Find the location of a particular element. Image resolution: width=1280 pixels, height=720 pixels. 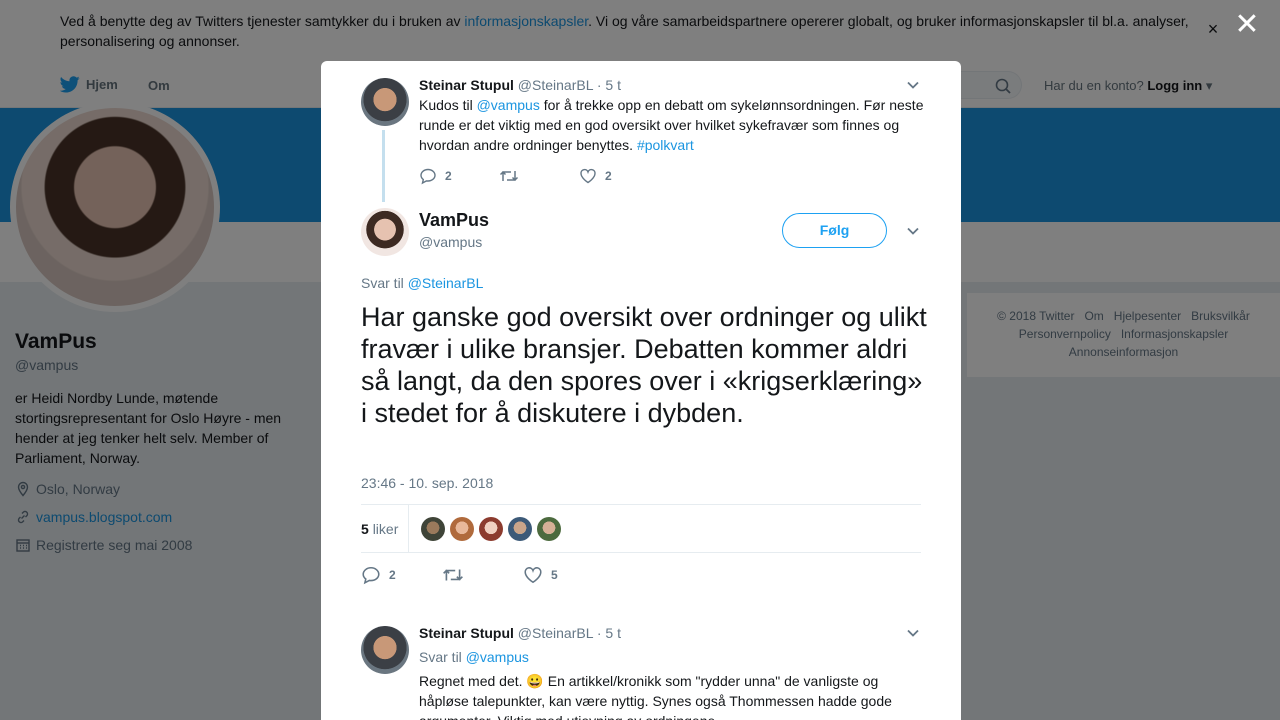

hashtag-link: #polkvart is located at coordinates (665, 145).